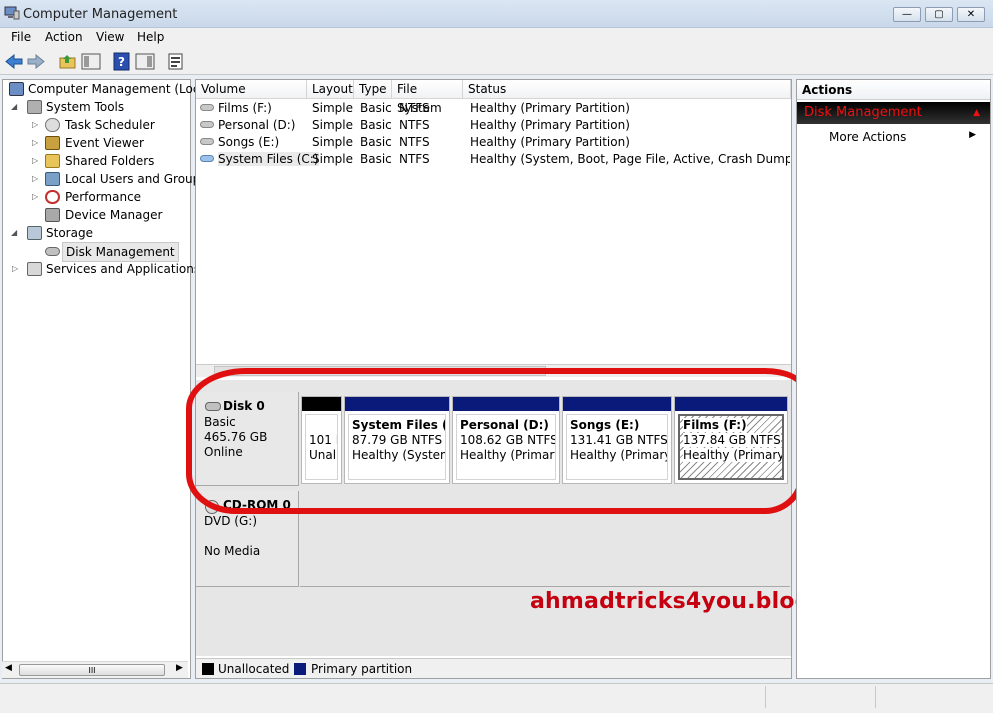 The height and width of the screenshot is (713, 993). Describe the element at coordinates (96, 197) in the screenshot. I see `tree-item-performance: ▷ Performance` at that location.